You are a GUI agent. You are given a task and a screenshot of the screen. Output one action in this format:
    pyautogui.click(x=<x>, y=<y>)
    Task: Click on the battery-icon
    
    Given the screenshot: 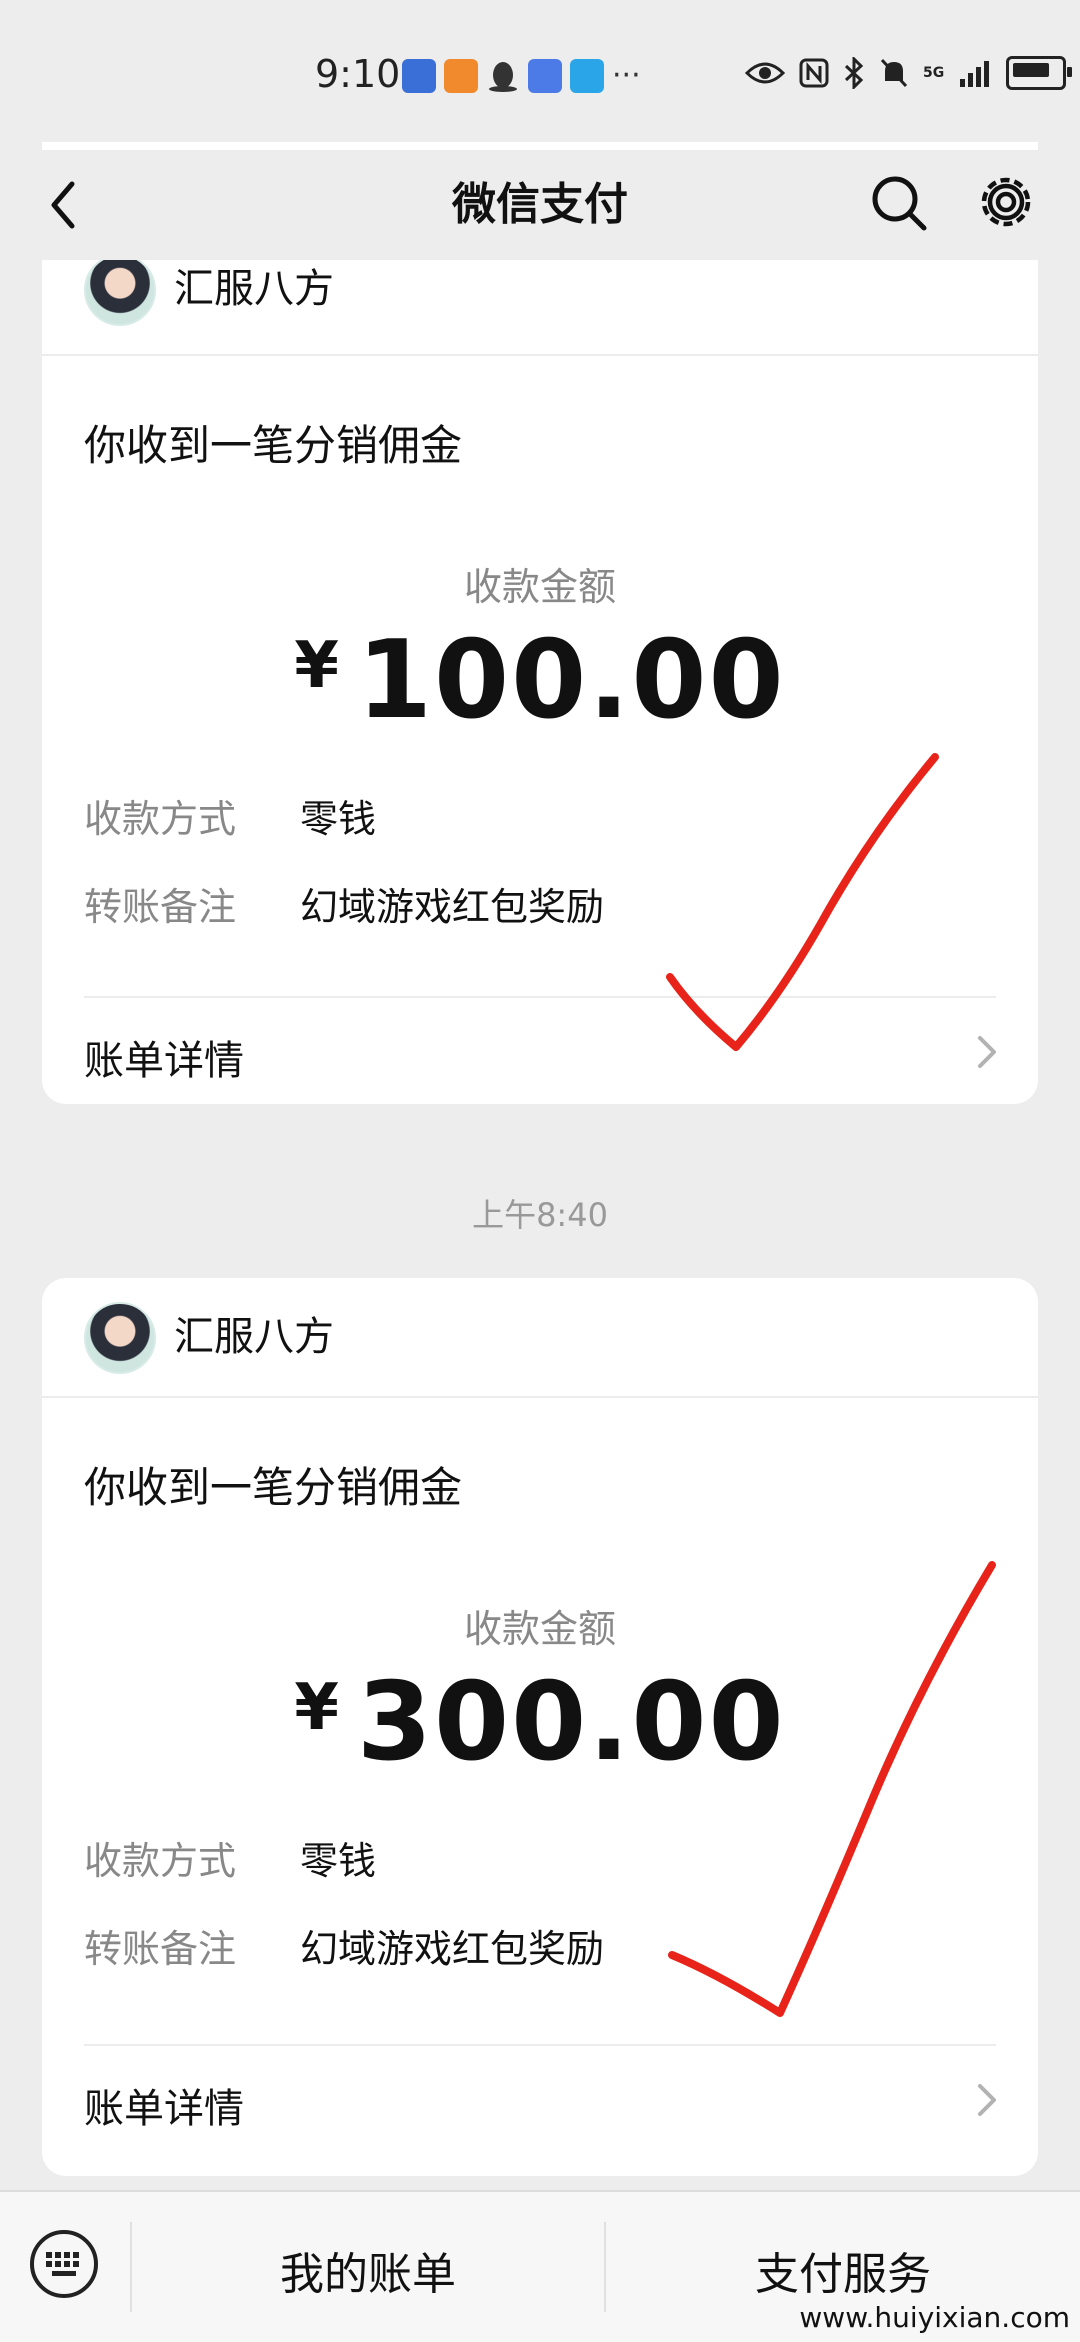 What is the action you would take?
    pyautogui.click(x=1039, y=73)
    